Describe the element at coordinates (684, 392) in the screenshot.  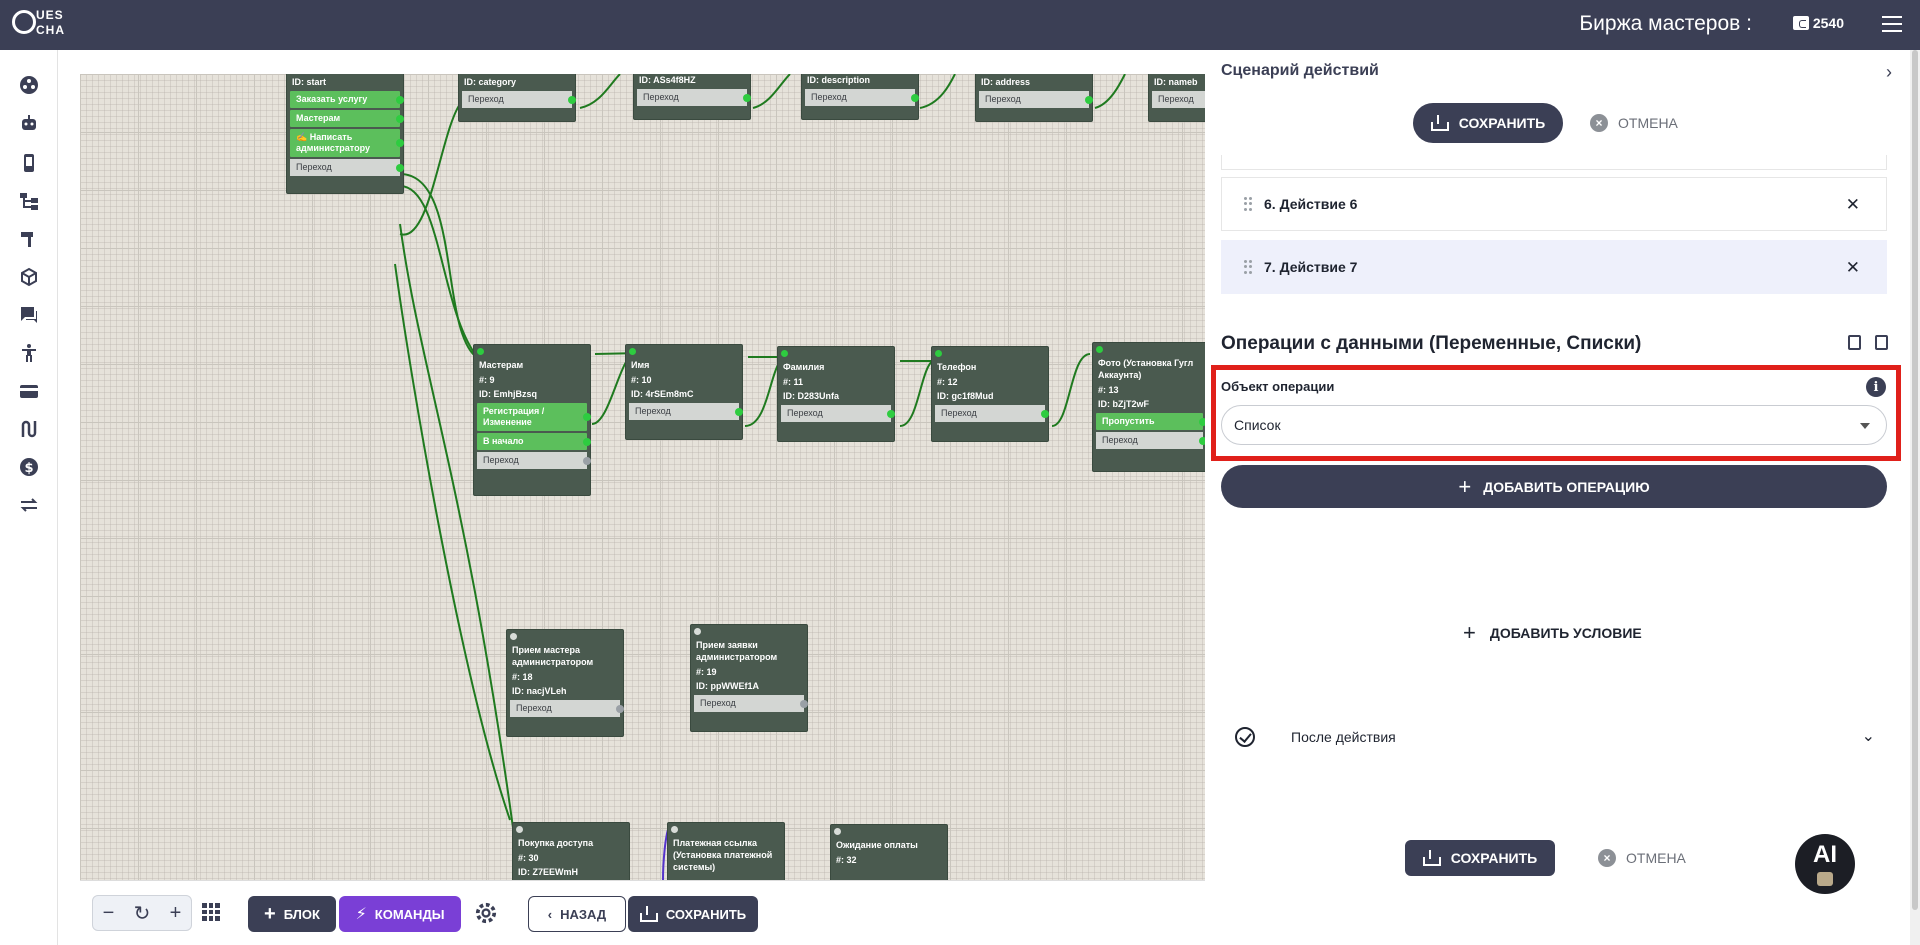
I see `node-imya: Имя #: 10 ID: 4rSEm8mC Переход` at that location.